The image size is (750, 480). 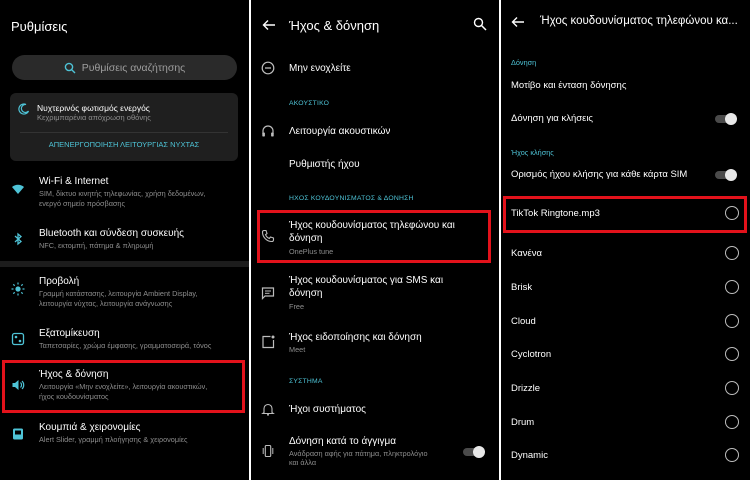 What do you see at coordinates (94, 117) in the screenshot?
I see `night-card-subtitle: Κεχριμπαρένια απόχρωση οθόνης` at bounding box center [94, 117].